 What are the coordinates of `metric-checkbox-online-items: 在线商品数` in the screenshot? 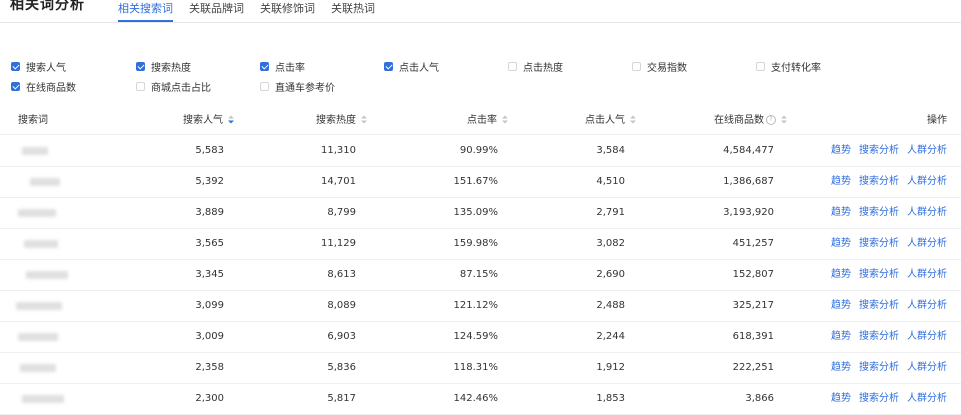 It's located at (43, 86).